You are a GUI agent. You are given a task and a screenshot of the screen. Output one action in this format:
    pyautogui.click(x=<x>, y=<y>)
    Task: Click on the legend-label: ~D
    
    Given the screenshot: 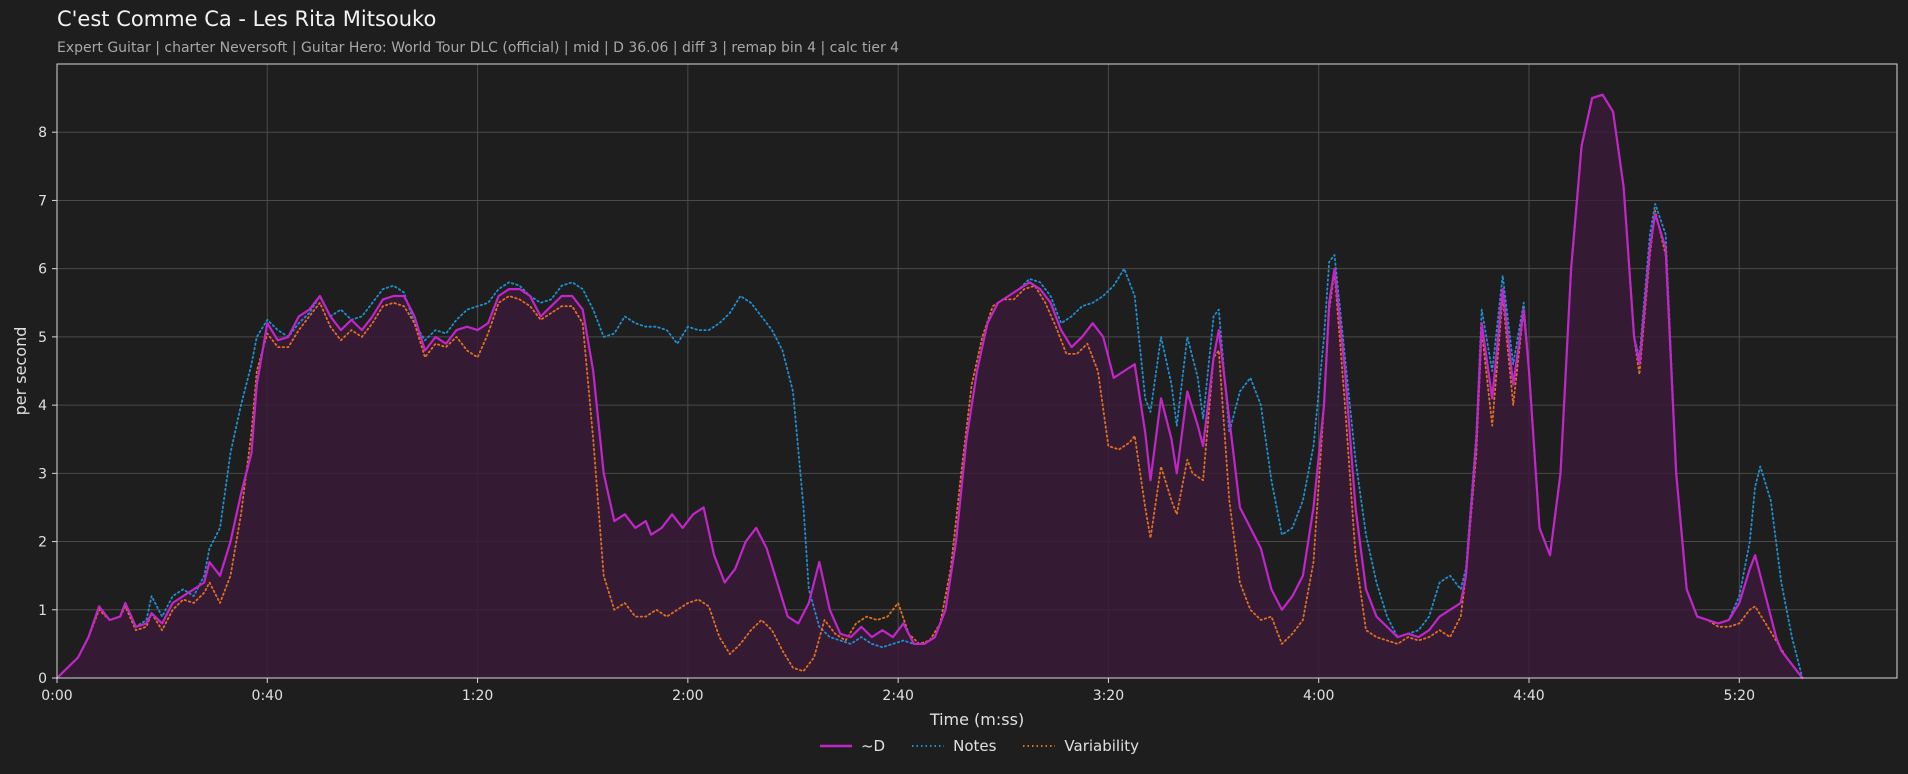 What is the action you would take?
    pyautogui.click(x=873, y=746)
    